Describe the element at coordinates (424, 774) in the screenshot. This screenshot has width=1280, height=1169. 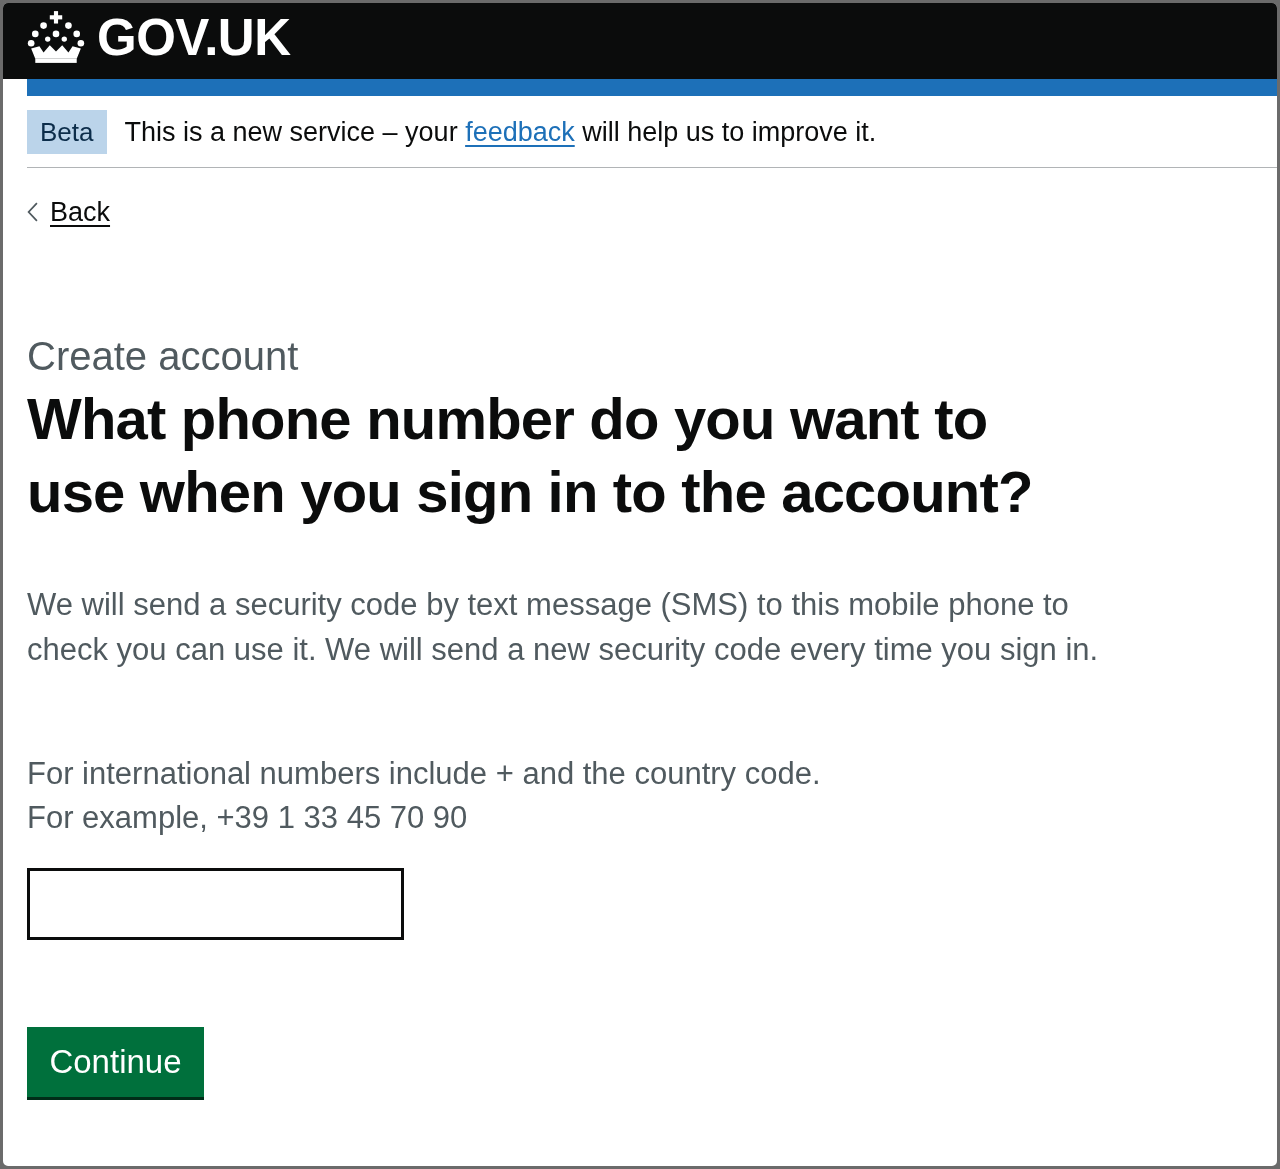
I see `hint-text: For international numbers include + and the country code.` at that location.